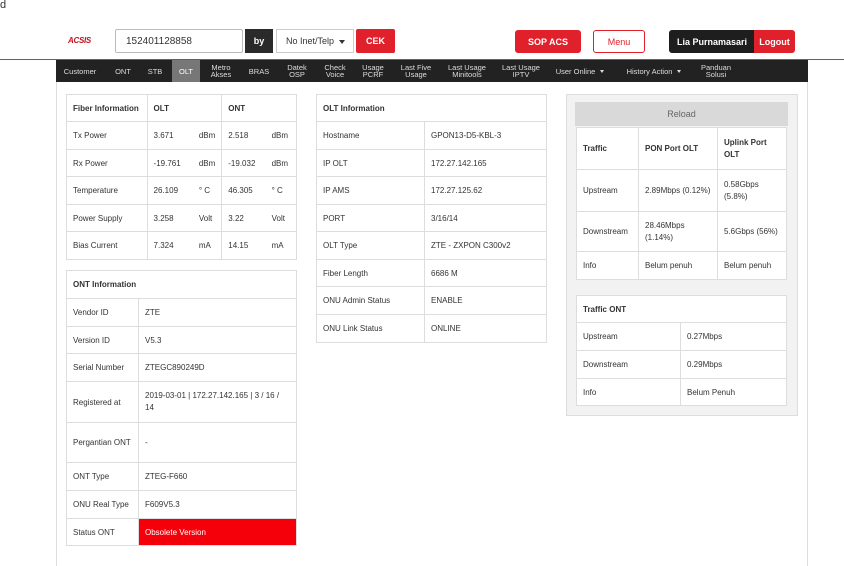  What do you see at coordinates (217, 442) in the screenshot?
I see `ont-row-value: -` at bounding box center [217, 442].